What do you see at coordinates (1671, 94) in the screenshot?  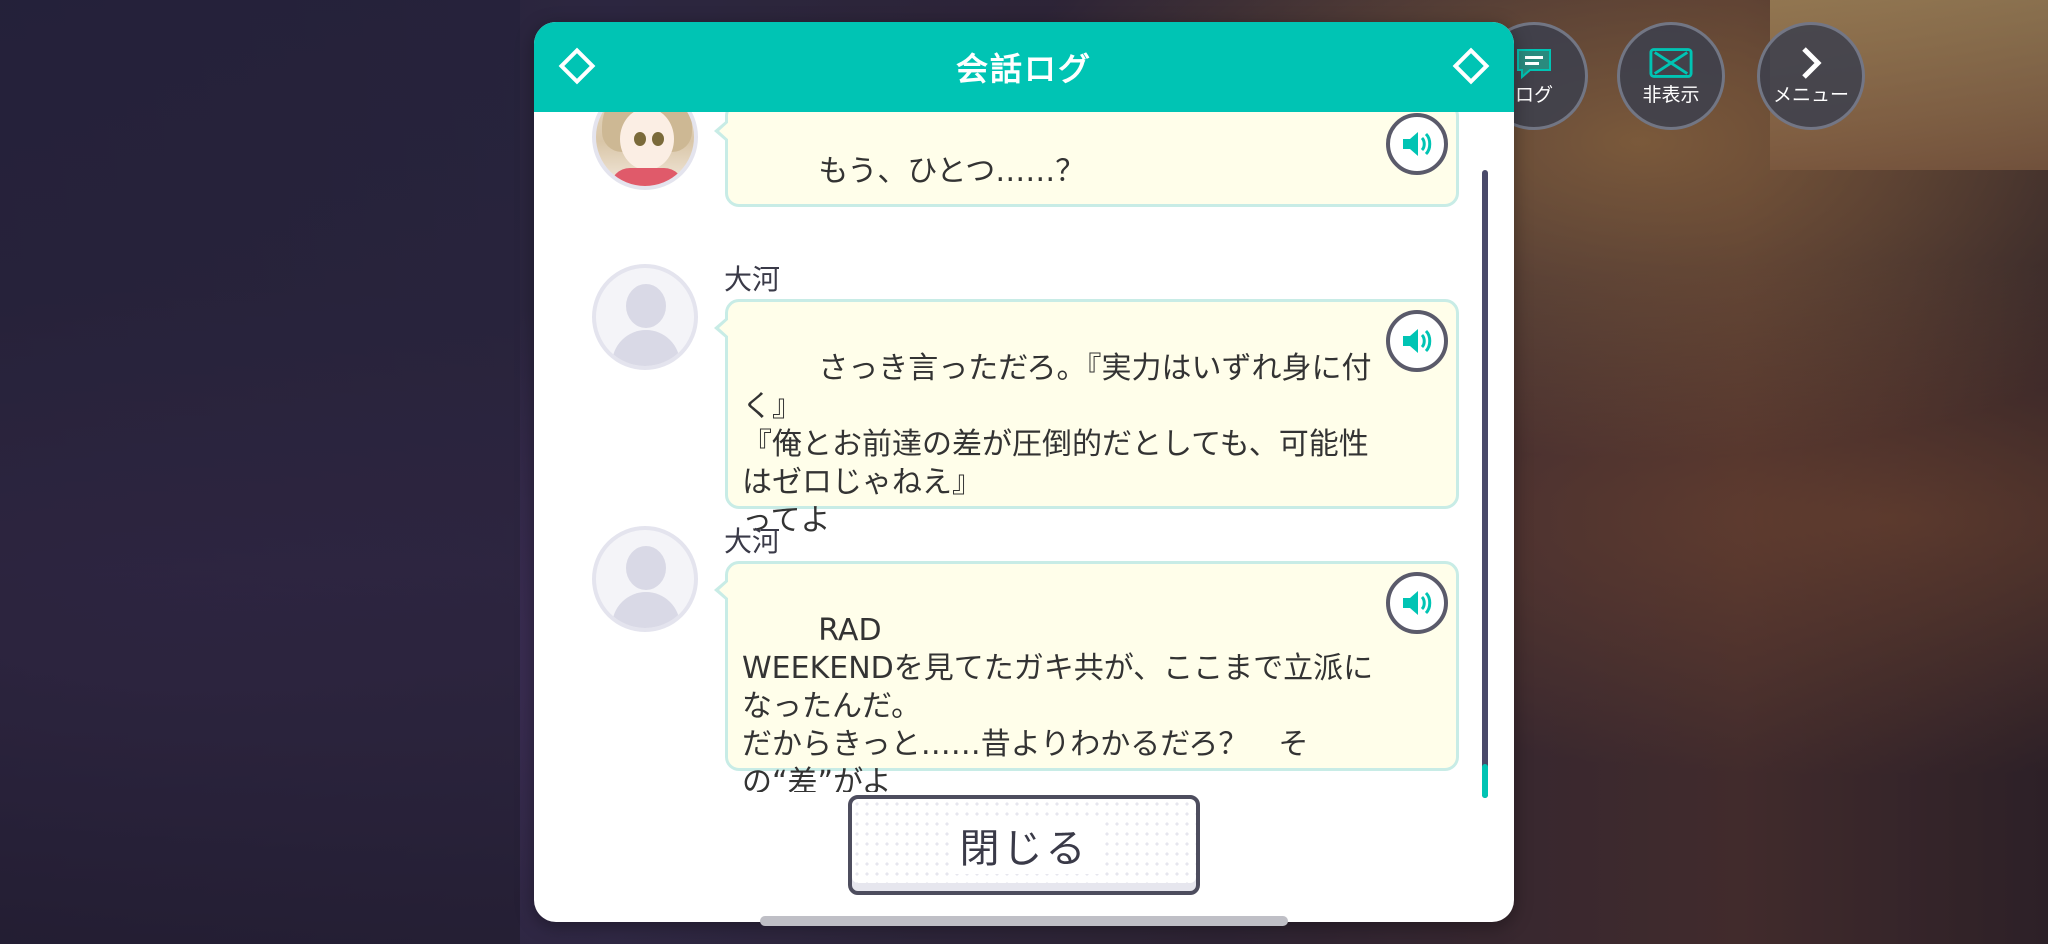 I see `hide-button-label: 非表示` at bounding box center [1671, 94].